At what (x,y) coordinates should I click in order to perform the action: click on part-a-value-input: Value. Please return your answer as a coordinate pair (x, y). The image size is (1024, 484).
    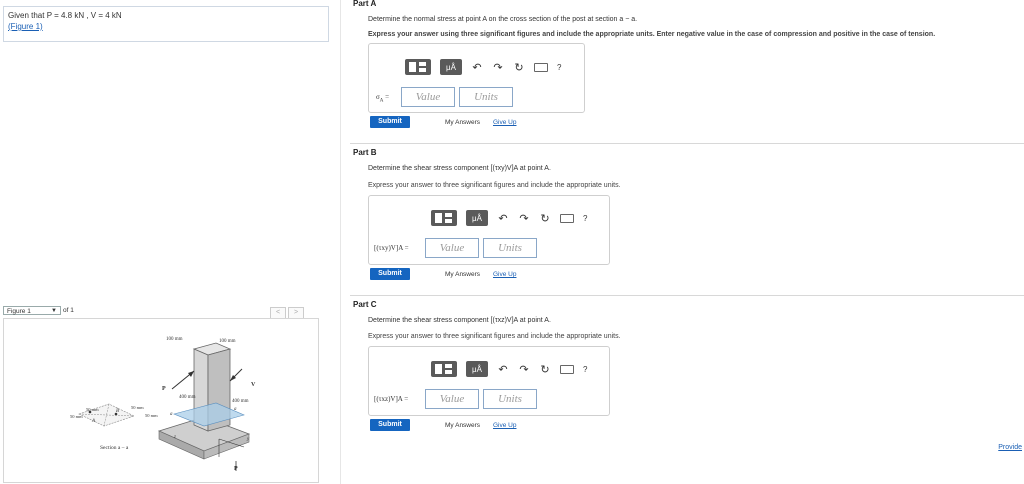
    Looking at the image, I should click on (428, 97).